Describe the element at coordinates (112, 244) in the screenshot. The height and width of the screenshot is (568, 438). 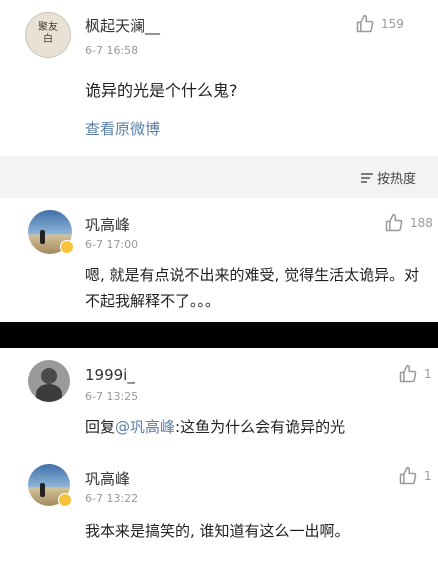
I see `comment-time: 6-7 17:00` at that location.